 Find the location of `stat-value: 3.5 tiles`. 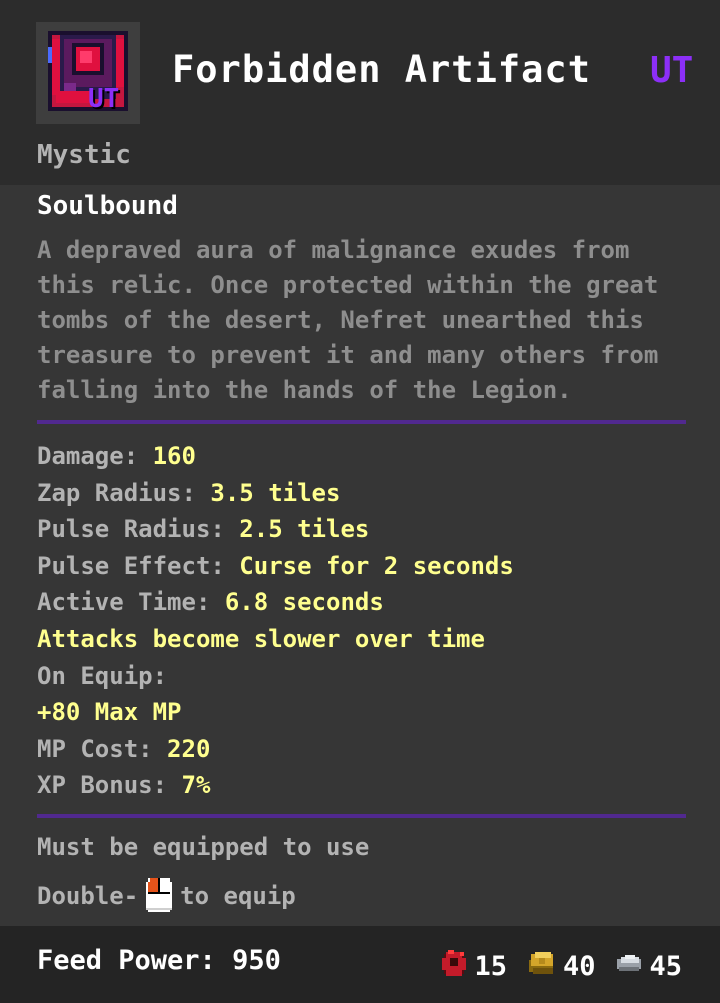

stat-value: 3.5 tiles is located at coordinates (275, 492).